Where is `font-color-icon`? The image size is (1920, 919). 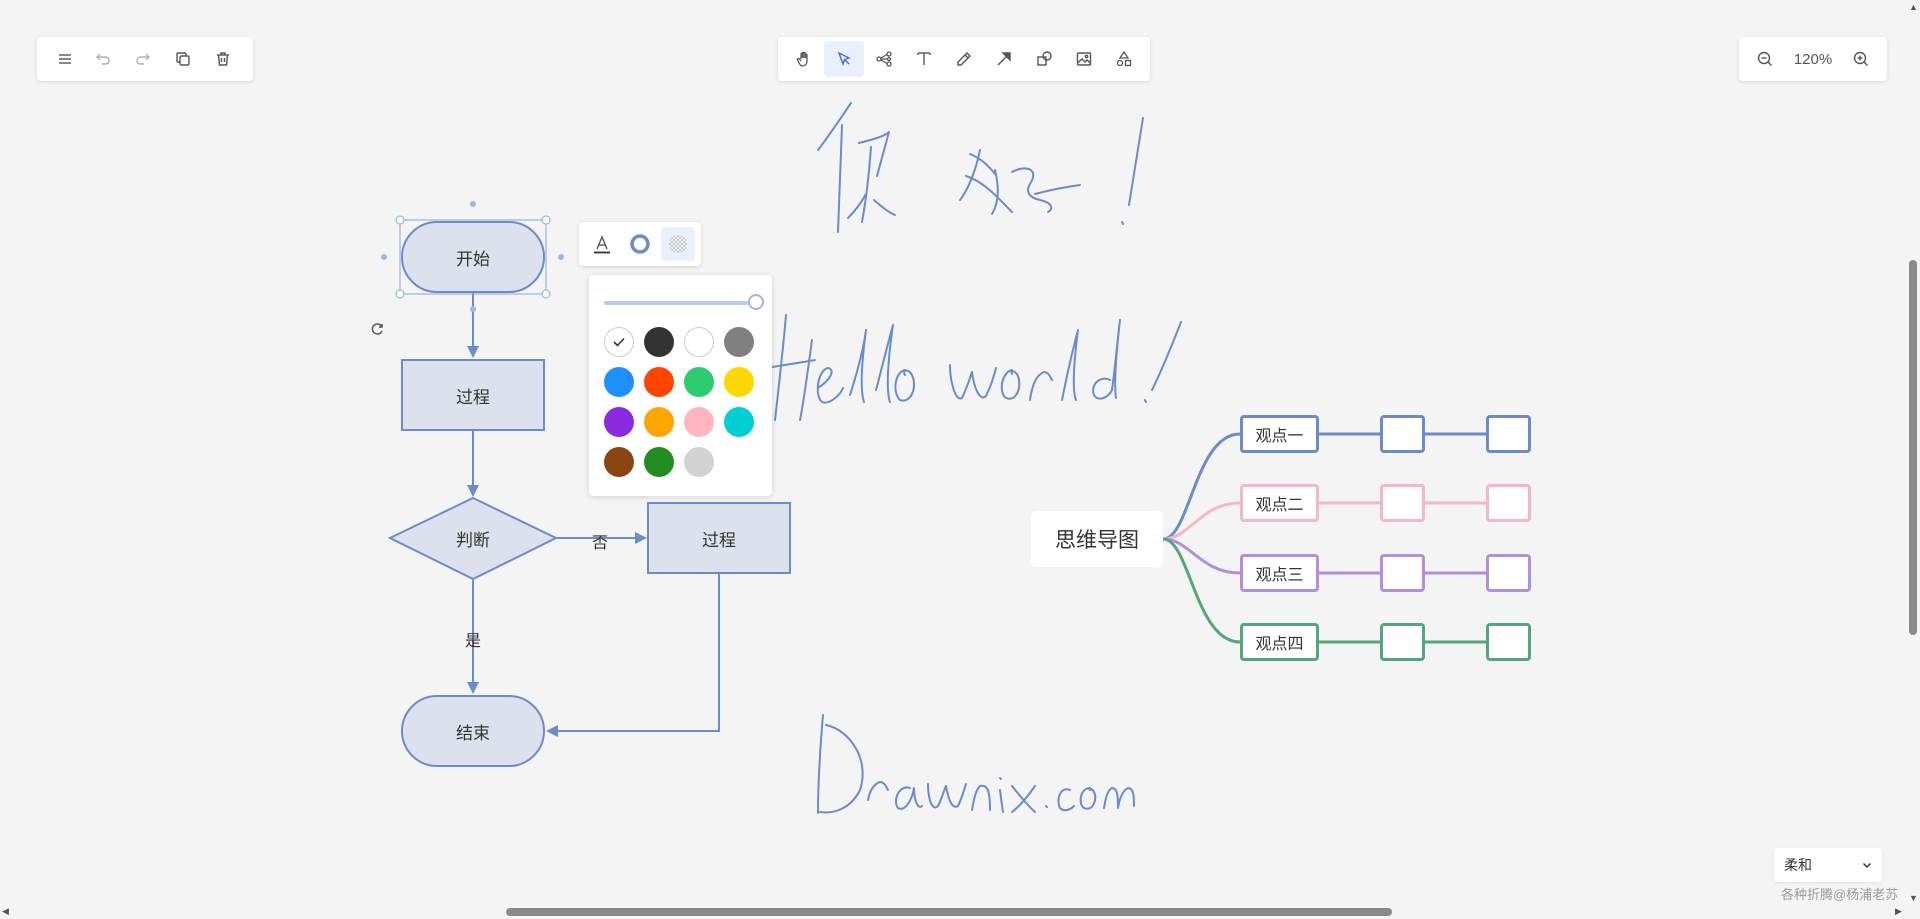 font-color-icon is located at coordinates (602, 244).